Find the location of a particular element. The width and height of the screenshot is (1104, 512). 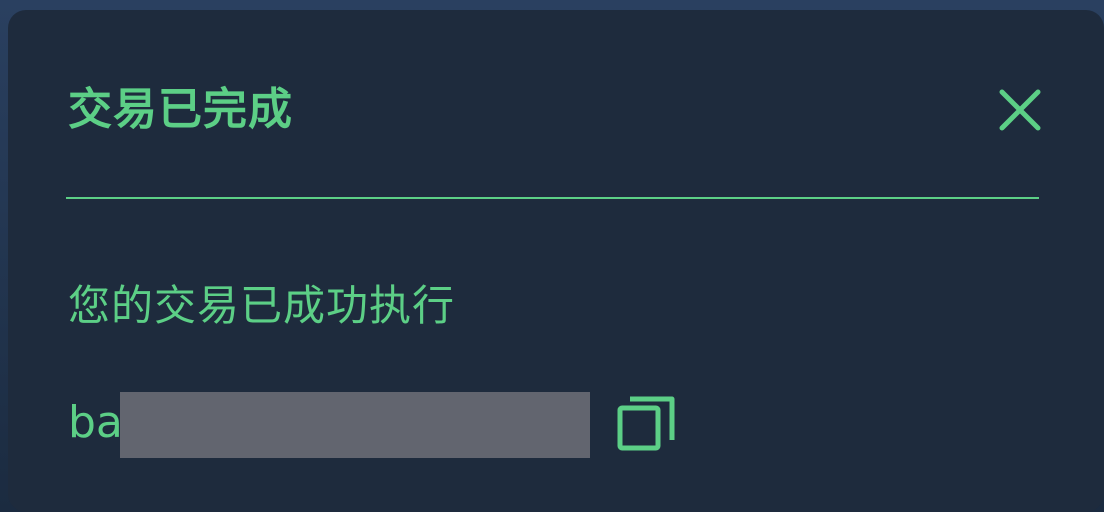

transaction-hash-row: ba is located at coordinates (371, 423).